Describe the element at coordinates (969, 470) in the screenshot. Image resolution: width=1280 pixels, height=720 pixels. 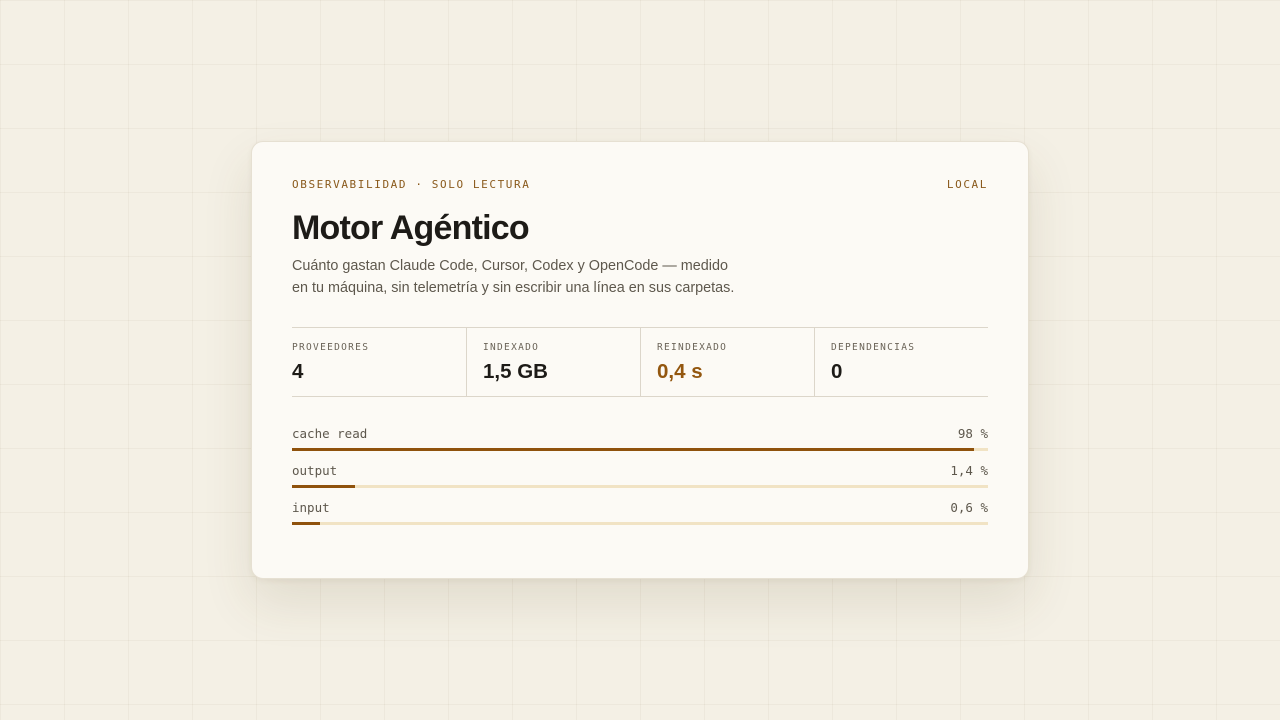
I see `bar-value: 1,4 %` at that location.